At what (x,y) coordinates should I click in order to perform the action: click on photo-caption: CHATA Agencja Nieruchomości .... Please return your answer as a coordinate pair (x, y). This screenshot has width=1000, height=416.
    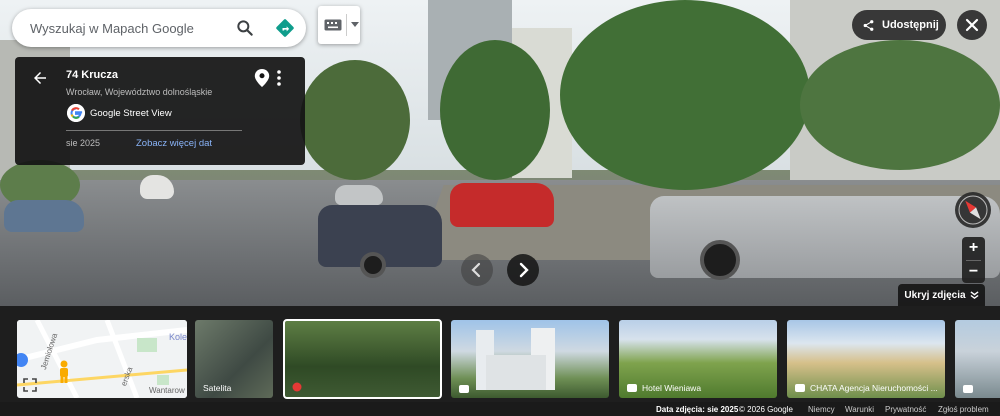
    Looking at the image, I should click on (866, 388).